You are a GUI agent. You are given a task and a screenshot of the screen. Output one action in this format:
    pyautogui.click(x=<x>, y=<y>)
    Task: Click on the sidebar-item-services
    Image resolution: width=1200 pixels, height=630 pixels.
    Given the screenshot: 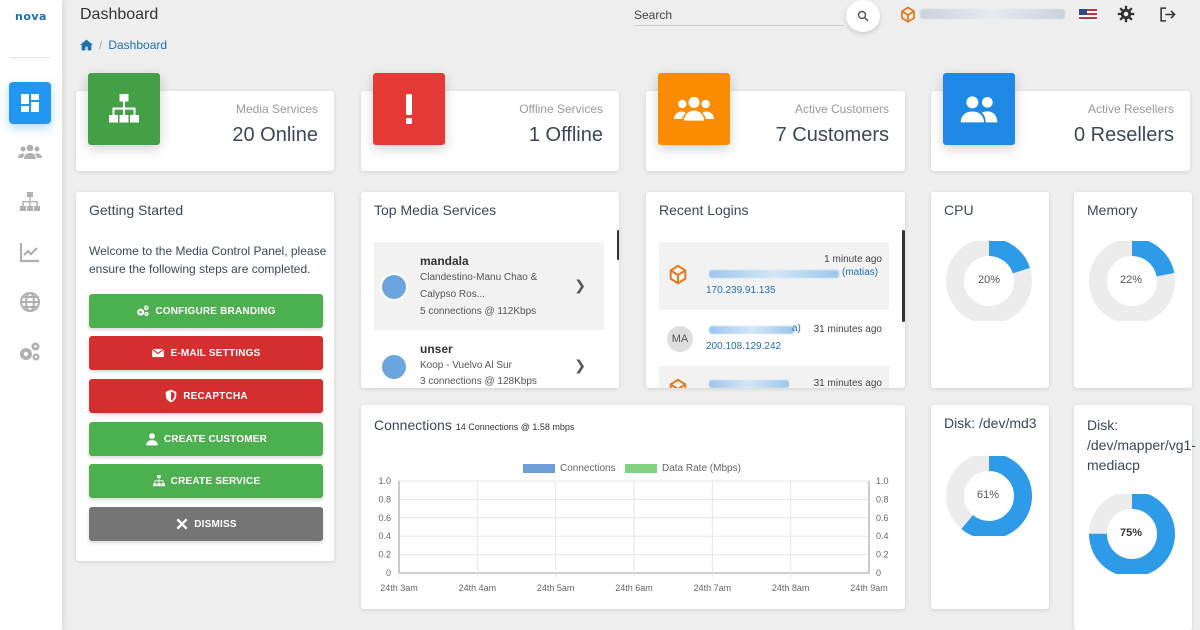 What is the action you would take?
    pyautogui.click(x=30, y=202)
    